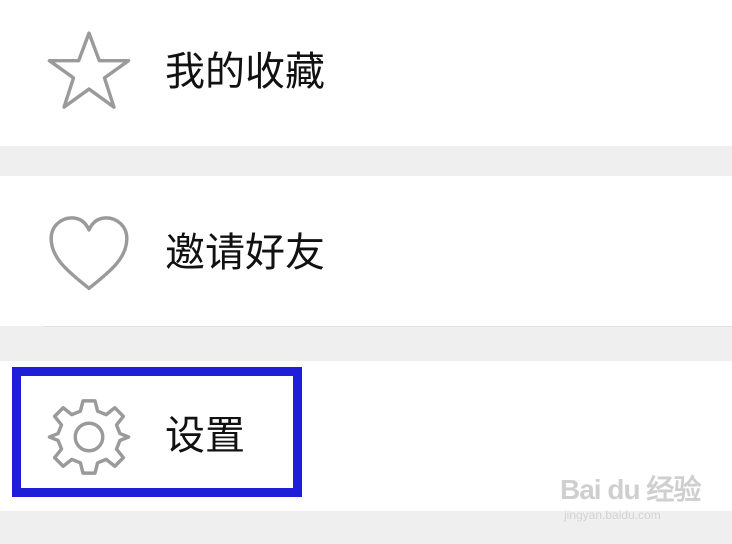  I want to click on menu-item-settings-label: 设置, so click(205, 436).